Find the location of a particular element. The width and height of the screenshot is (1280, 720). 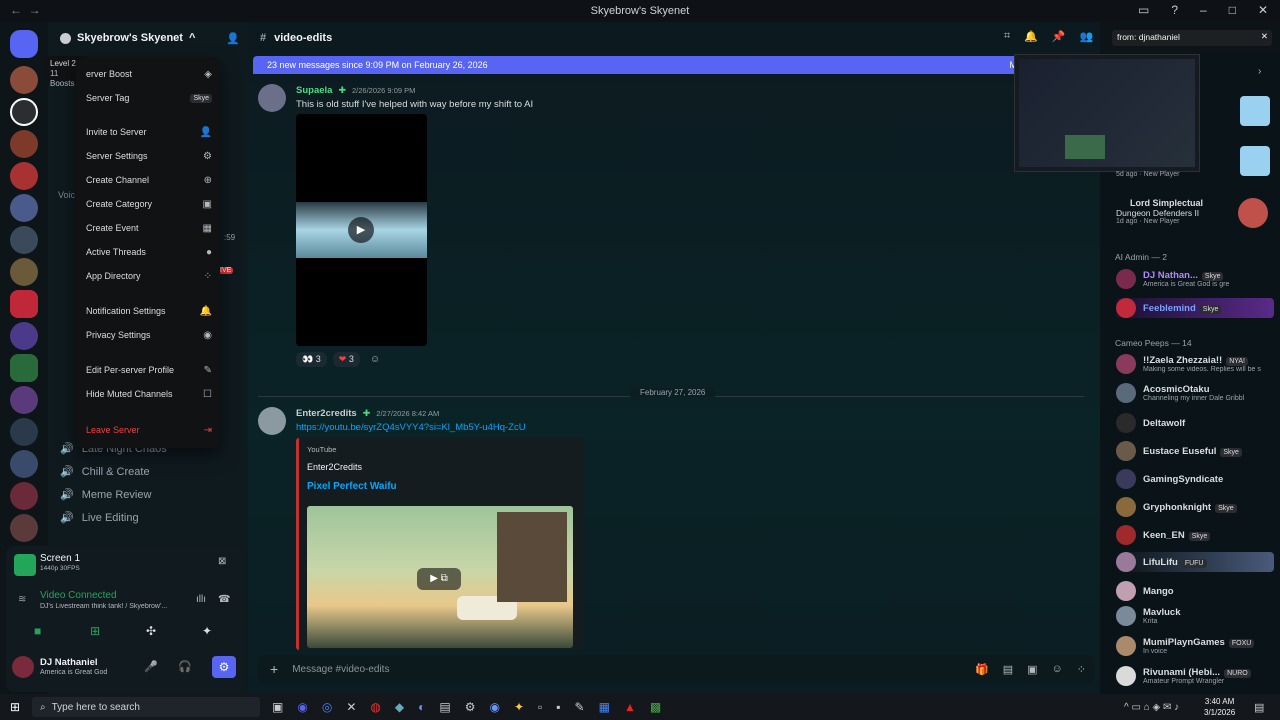

members-icon: 👥 is located at coordinates (1087, 36).